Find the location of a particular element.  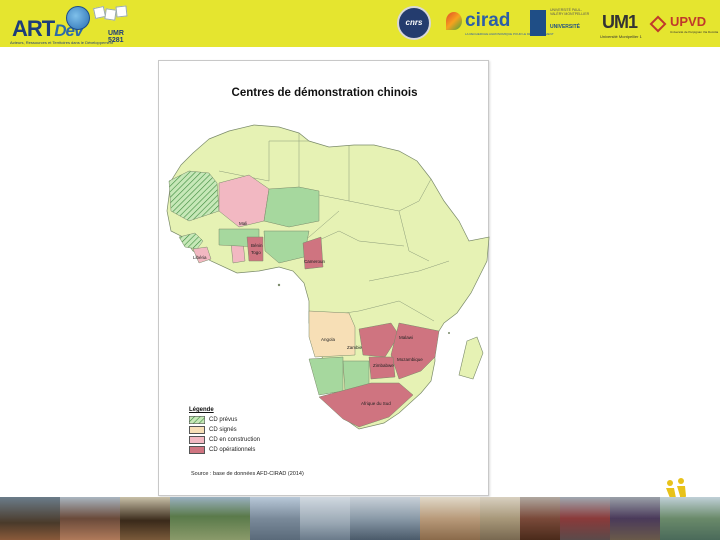

country-benin-togo is located at coordinates (255, 249).